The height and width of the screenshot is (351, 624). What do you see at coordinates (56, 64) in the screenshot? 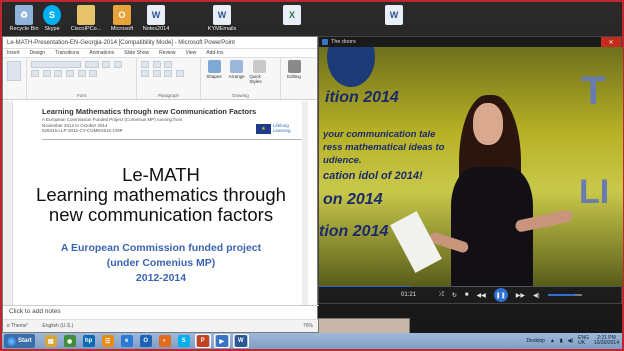
I see `font-name-dropdown` at bounding box center [56, 64].